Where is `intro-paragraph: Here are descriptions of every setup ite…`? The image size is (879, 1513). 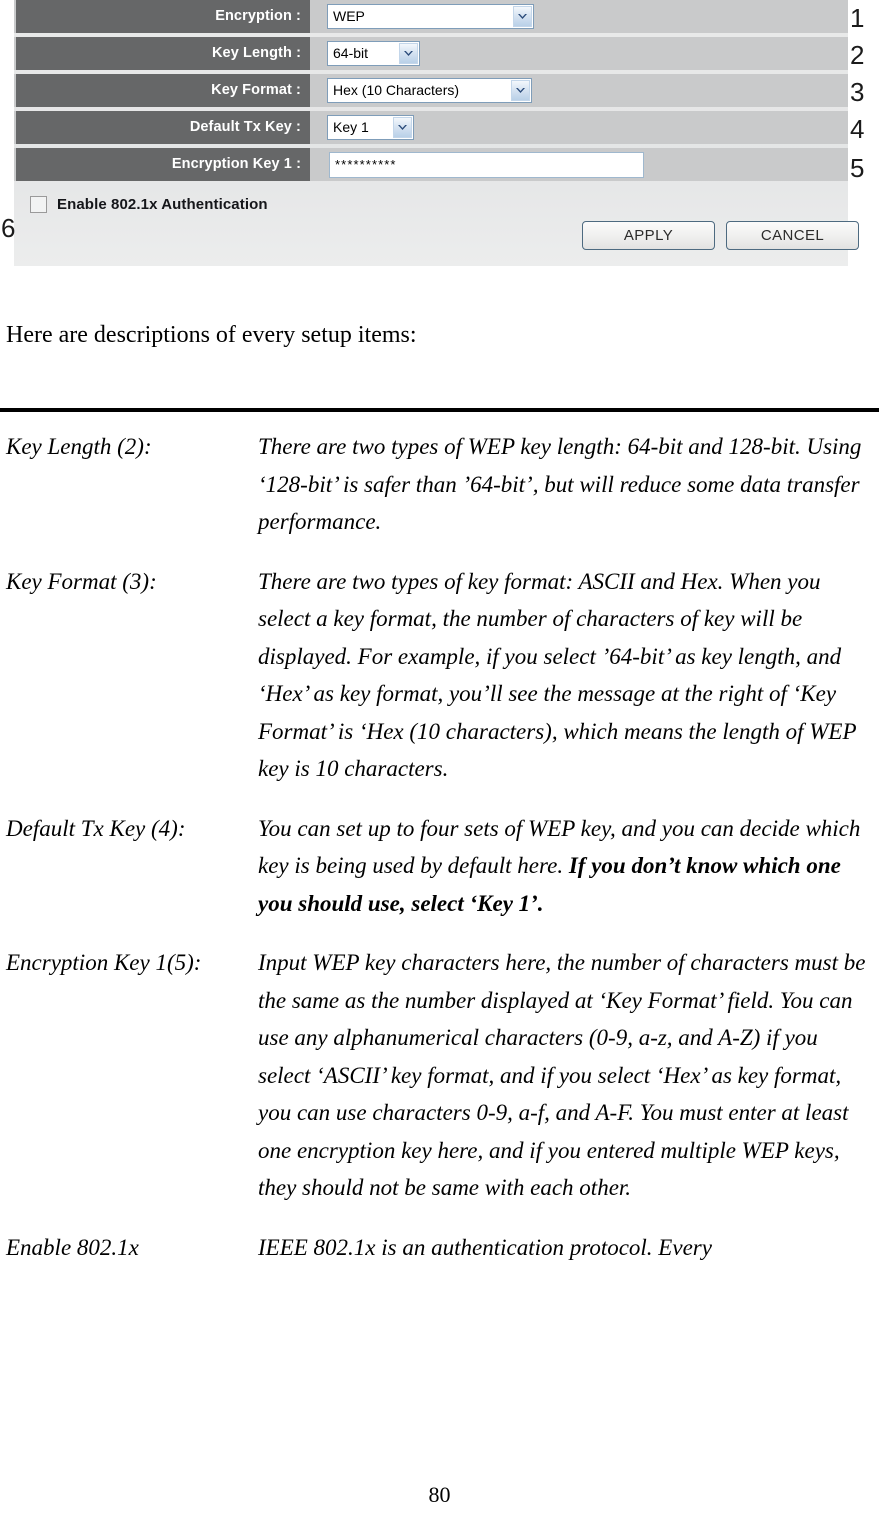
intro-paragraph: Here are descriptions of every setup ite… is located at coordinates (211, 335).